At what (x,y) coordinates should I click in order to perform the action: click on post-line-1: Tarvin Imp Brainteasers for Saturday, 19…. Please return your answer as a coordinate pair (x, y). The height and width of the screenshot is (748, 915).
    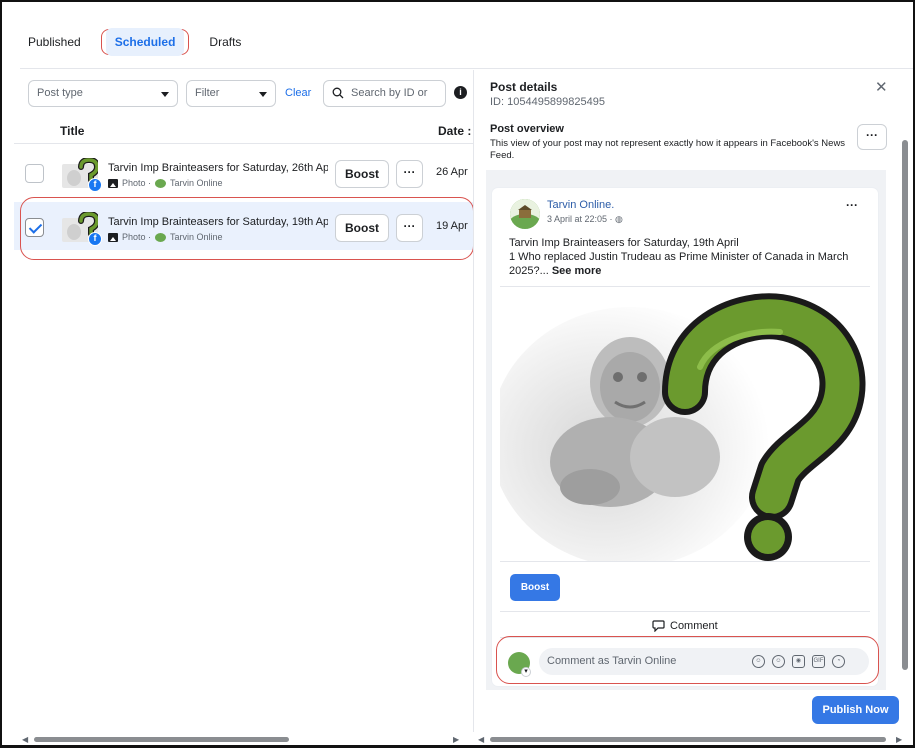
    Looking at the image, I should click on (624, 243).